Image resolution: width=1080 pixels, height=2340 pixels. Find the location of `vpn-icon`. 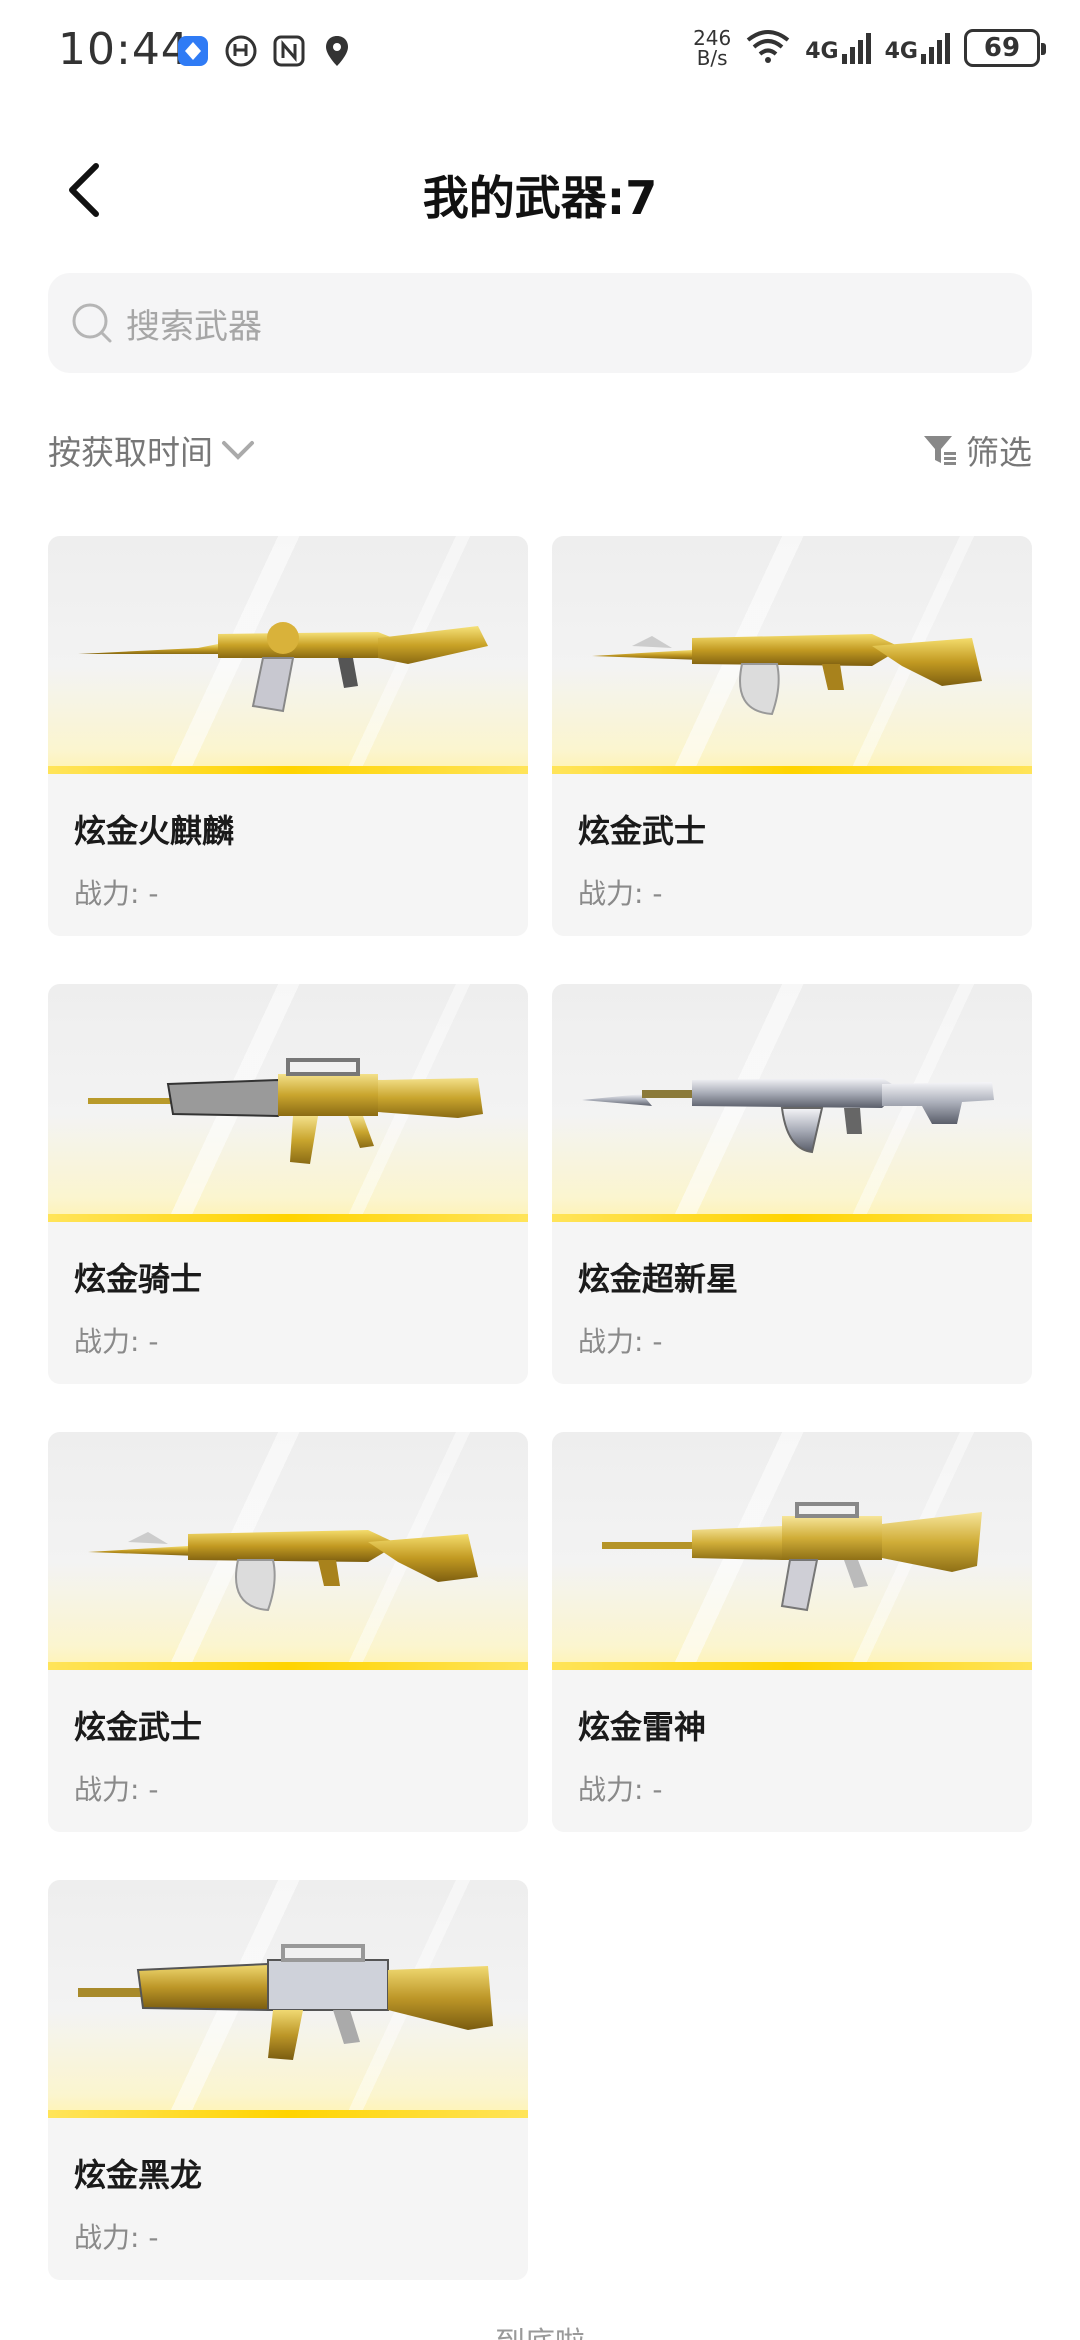

vpn-icon is located at coordinates (241, 51).